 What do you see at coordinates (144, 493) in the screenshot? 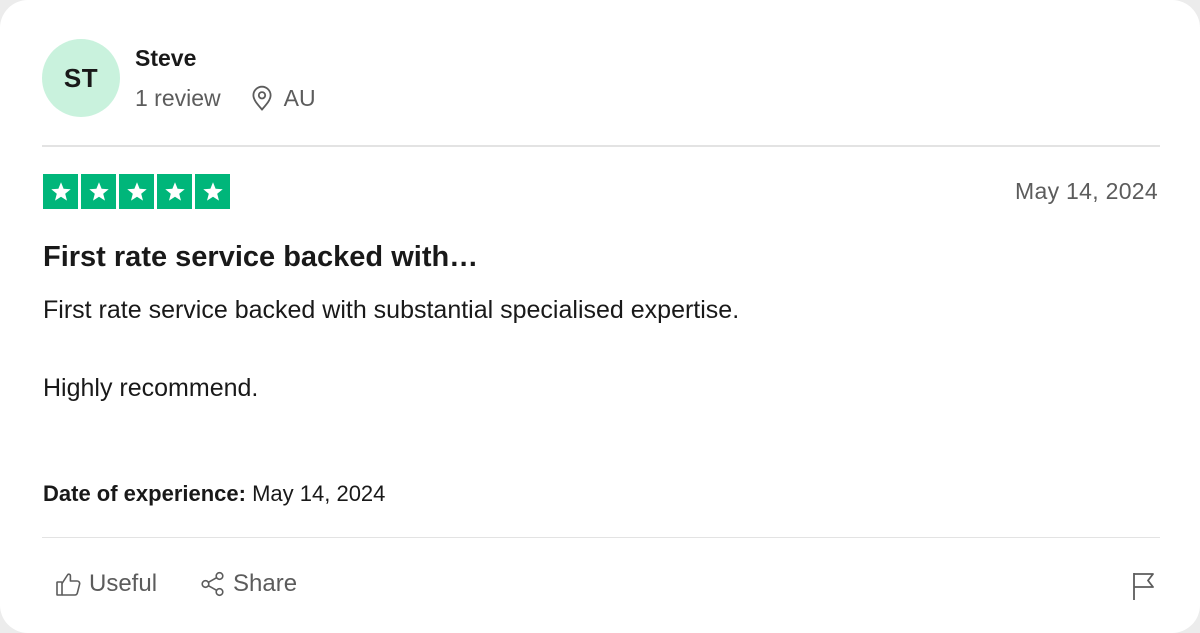
I see `experience-label: Date of experience:` at bounding box center [144, 493].